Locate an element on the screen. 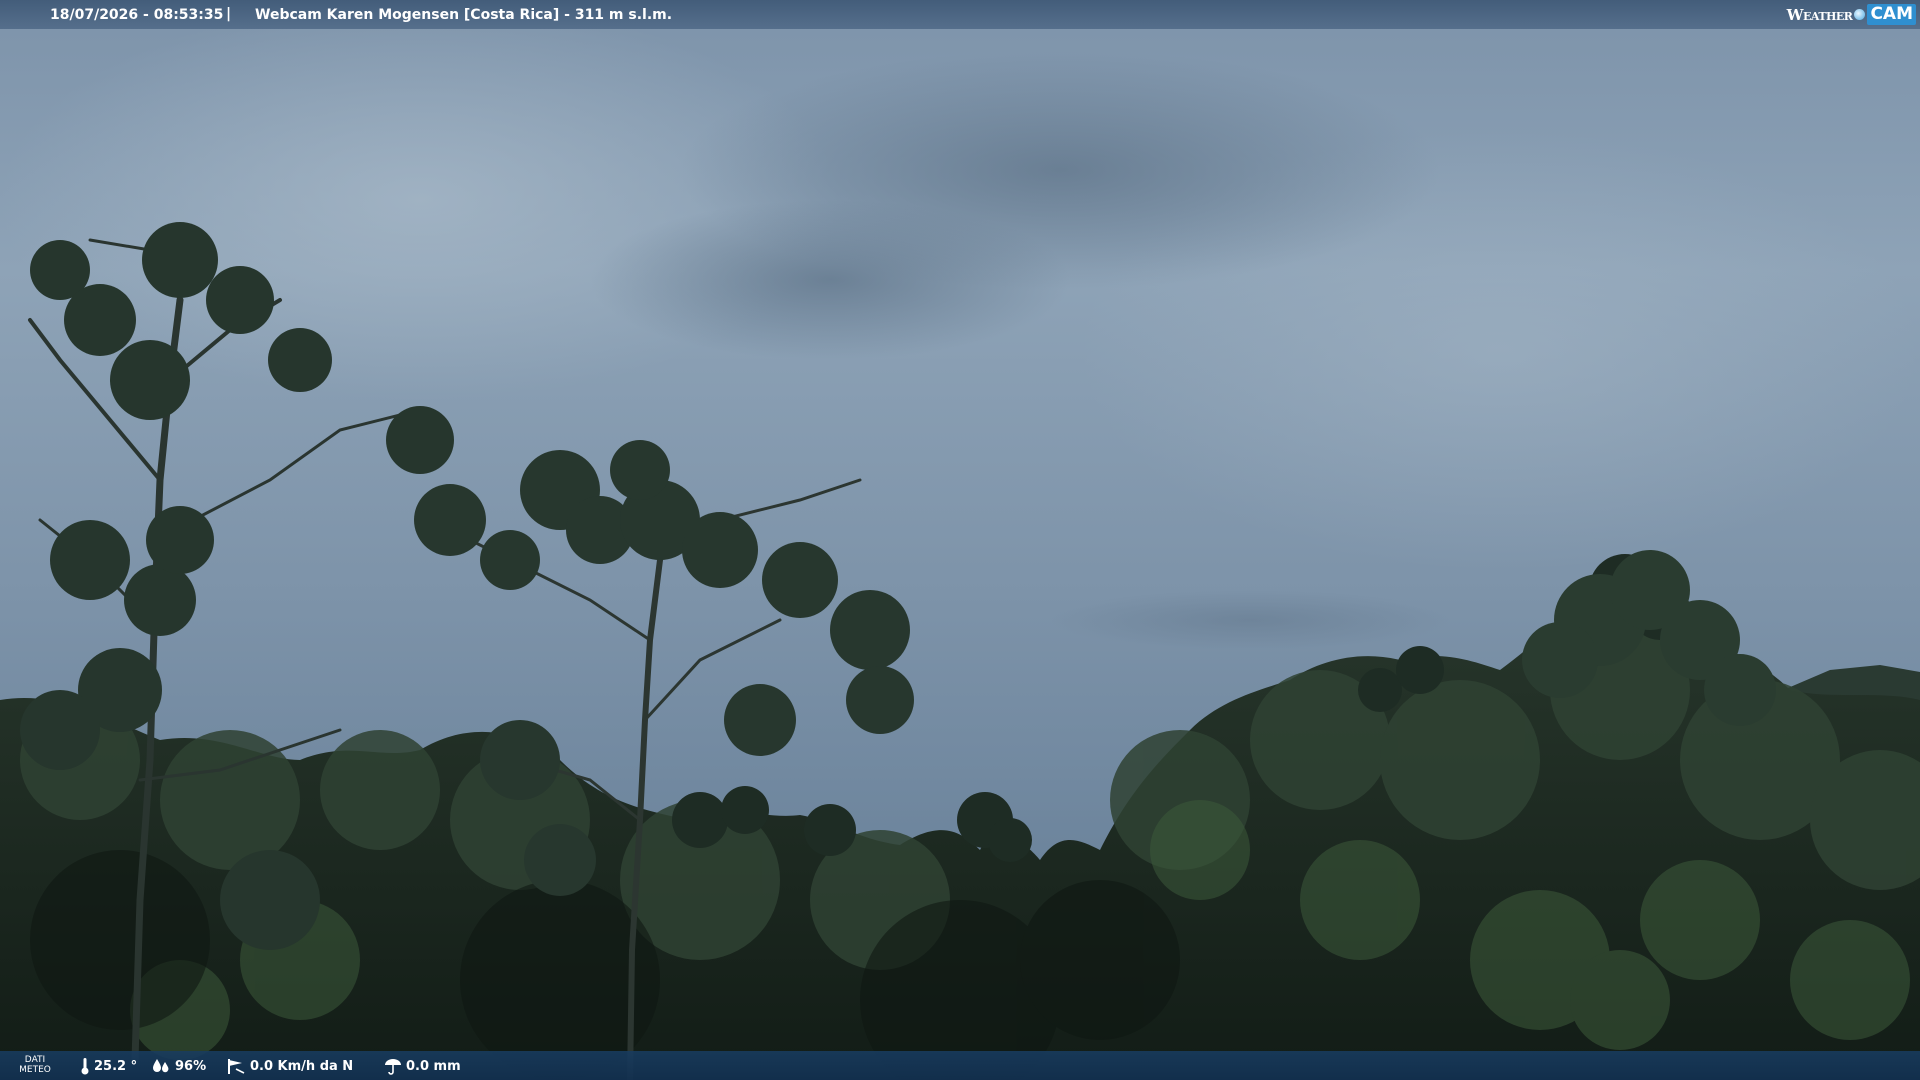 This screenshot has height=1080, width=1920. logo-cam-text: CAM is located at coordinates (1891, 14).